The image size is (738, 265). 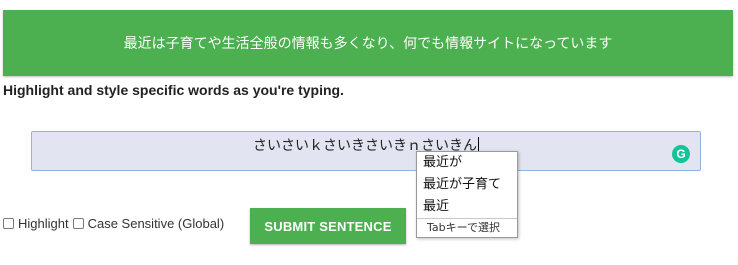 What do you see at coordinates (467, 185) in the screenshot?
I see `suggestion-item: 最近が子育て` at bounding box center [467, 185].